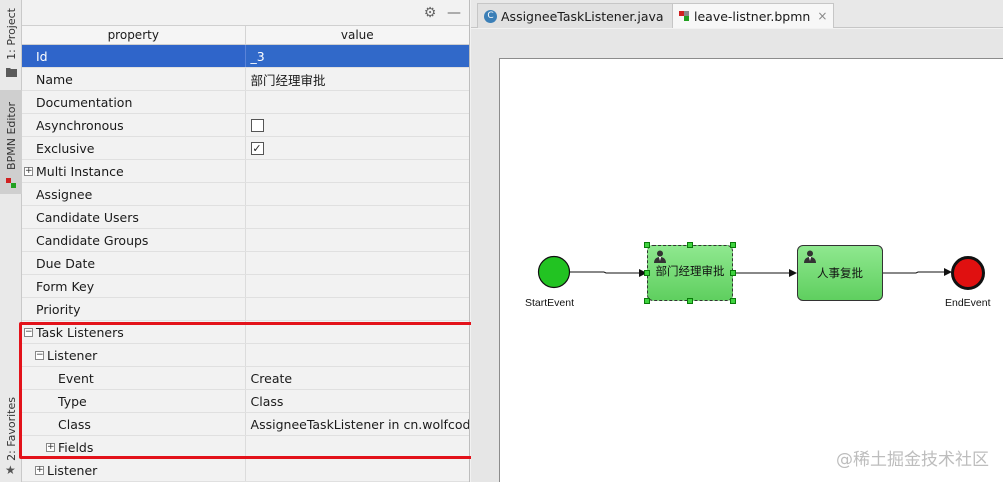 Image resolution: width=1003 pixels, height=482 pixels. What do you see at coordinates (11, 72) in the screenshot?
I see `folder-icon` at bounding box center [11, 72].